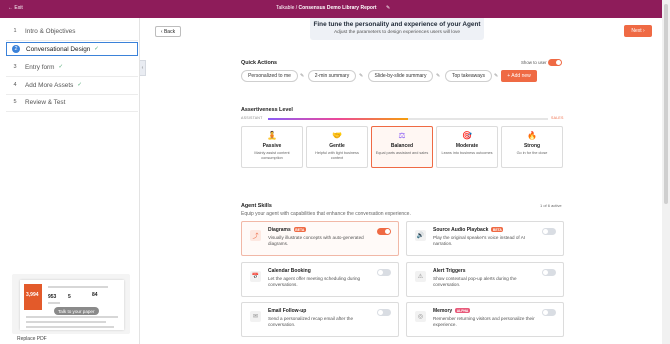 Image resolution: width=670 pixels, height=344 pixels. What do you see at coordinates (532, 147) in the screenshot?
I see `assertiveness-card-strong: 🔥 Strong Go in for the close` at bounding box center [532, 147].